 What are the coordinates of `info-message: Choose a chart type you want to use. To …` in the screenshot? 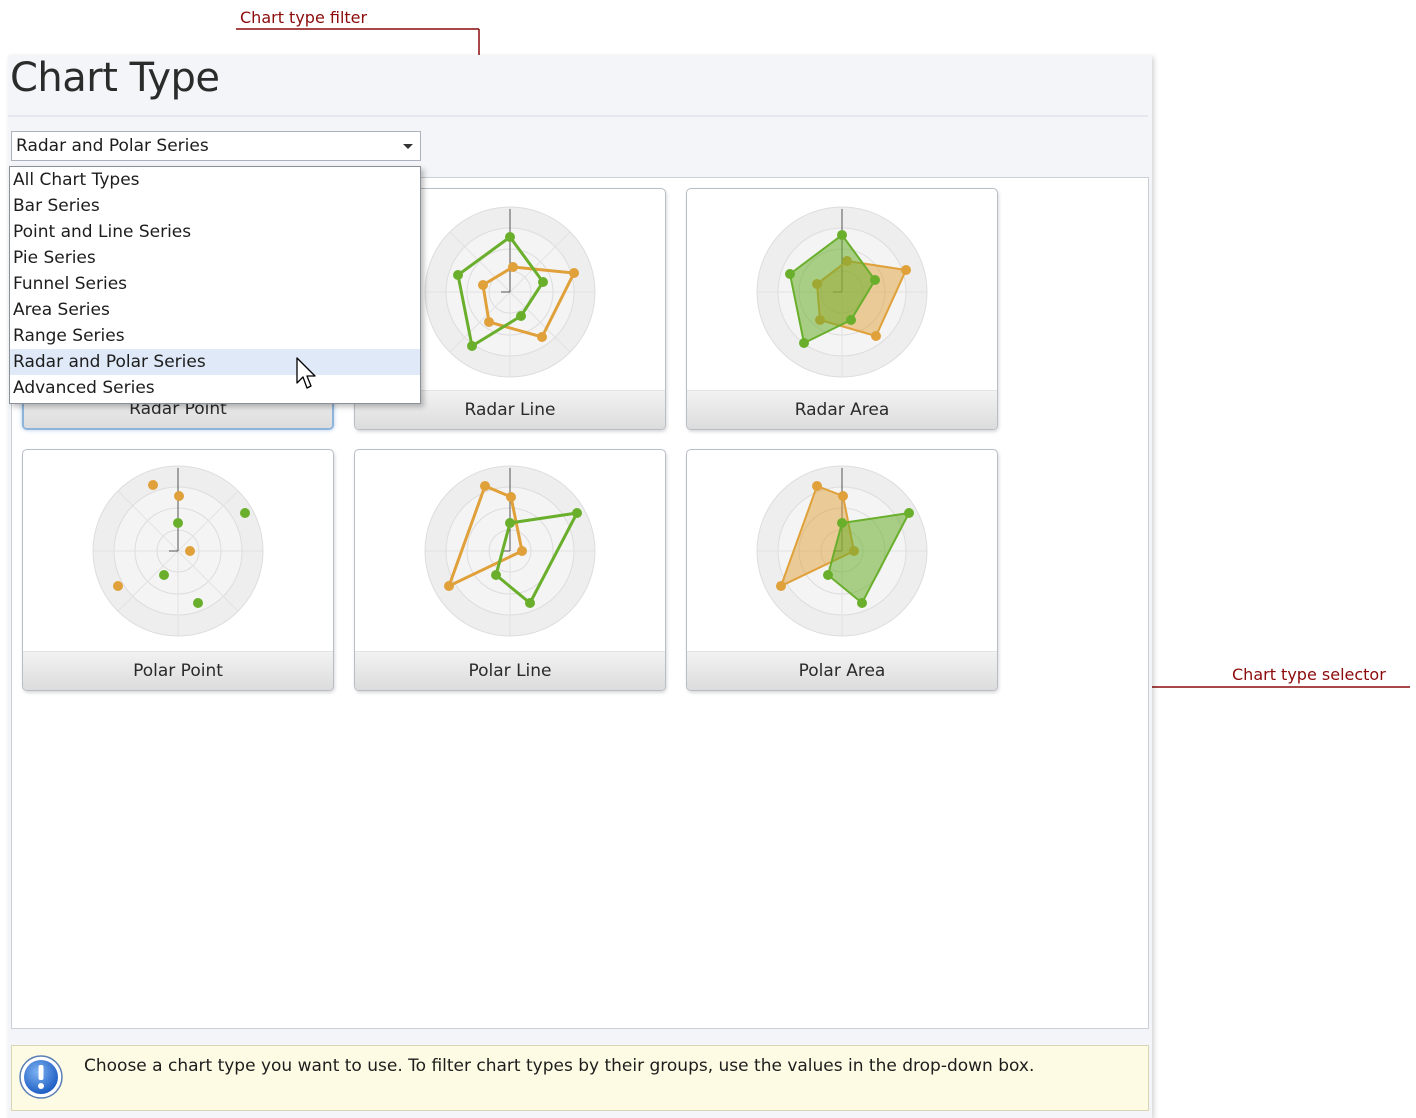 It's located at (559, 1066).